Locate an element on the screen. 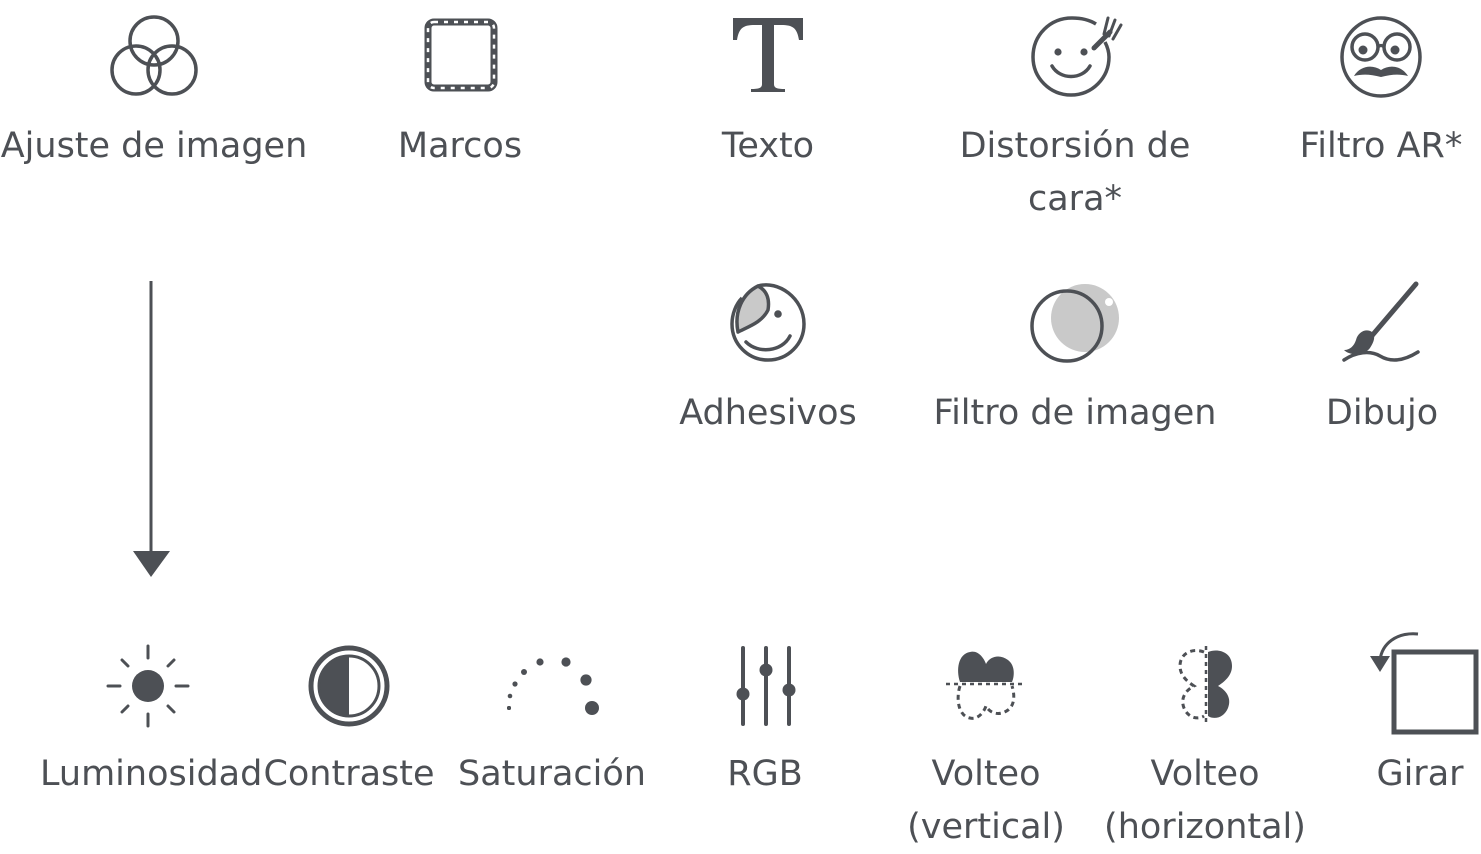  tool-label: Girar is located at coordinates (1420, 774).